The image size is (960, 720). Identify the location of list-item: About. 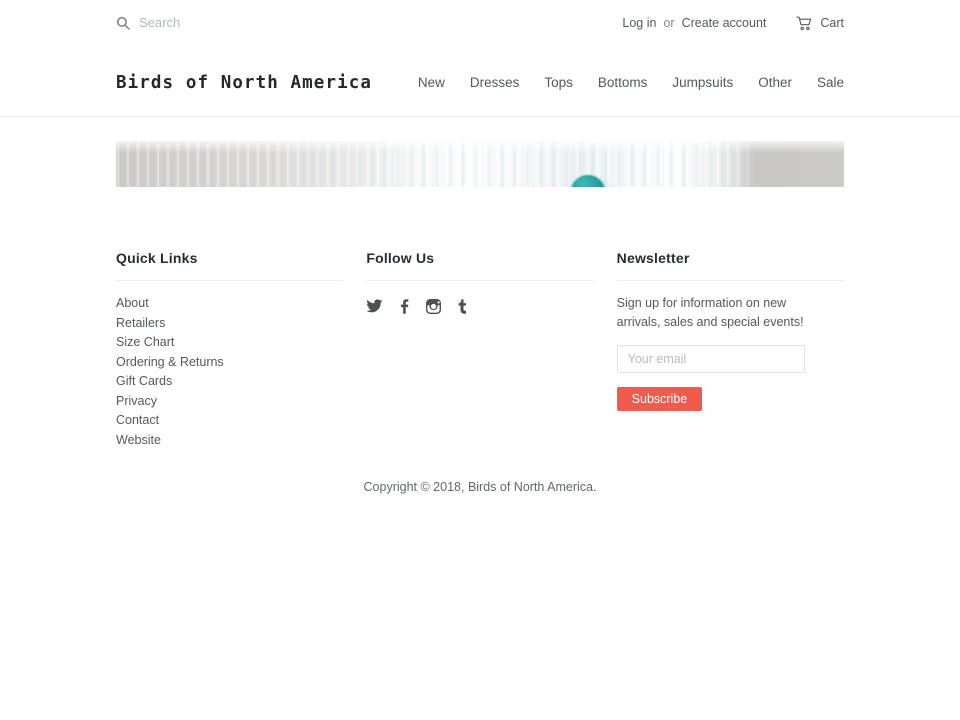
(229, 304).